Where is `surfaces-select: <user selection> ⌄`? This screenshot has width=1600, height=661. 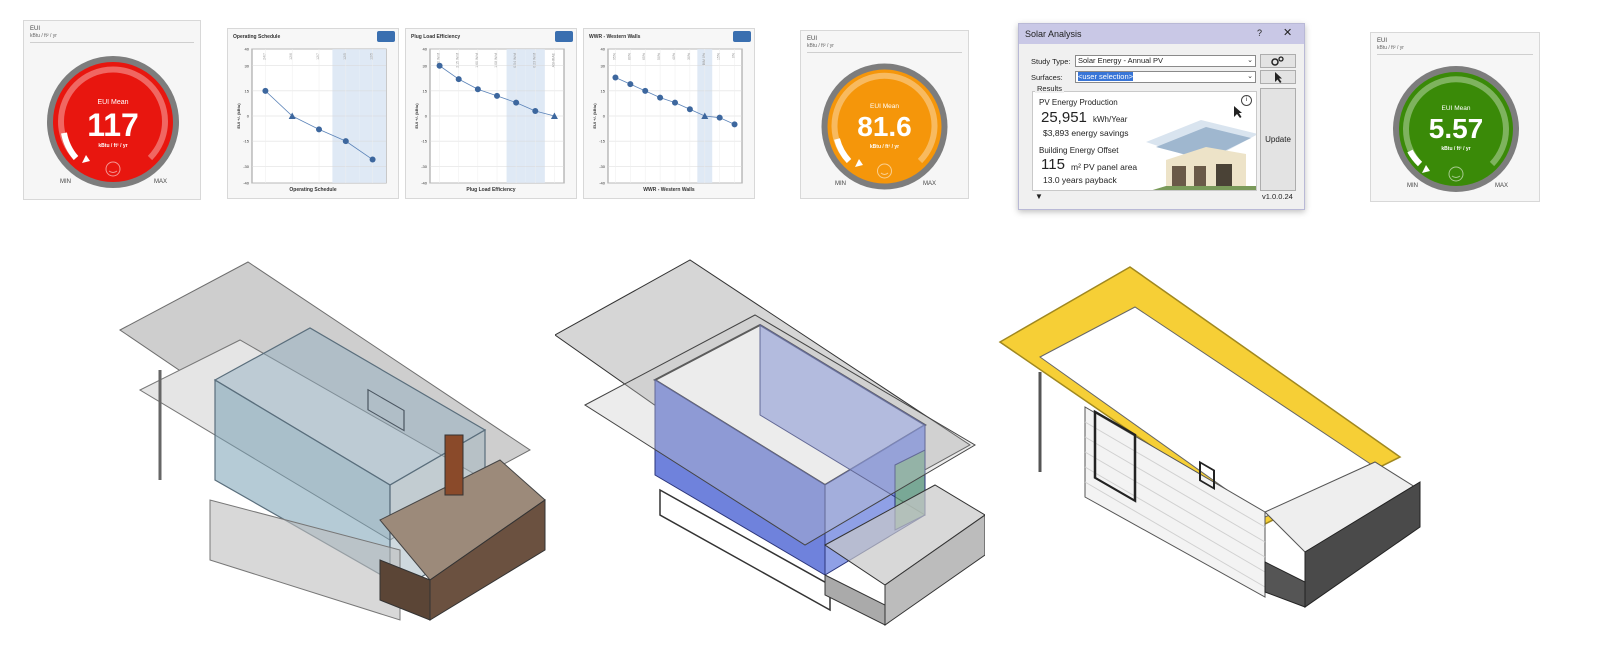 surfaces-select: <user selection> ⌄ is located at coordinates (1165, 77).